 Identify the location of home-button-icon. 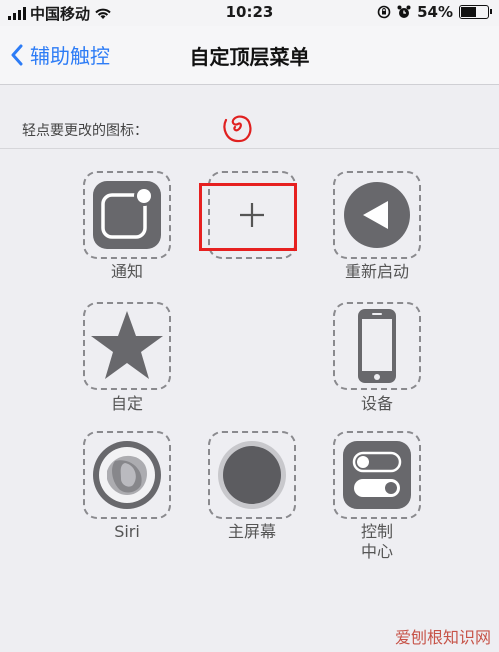
(252, 475).